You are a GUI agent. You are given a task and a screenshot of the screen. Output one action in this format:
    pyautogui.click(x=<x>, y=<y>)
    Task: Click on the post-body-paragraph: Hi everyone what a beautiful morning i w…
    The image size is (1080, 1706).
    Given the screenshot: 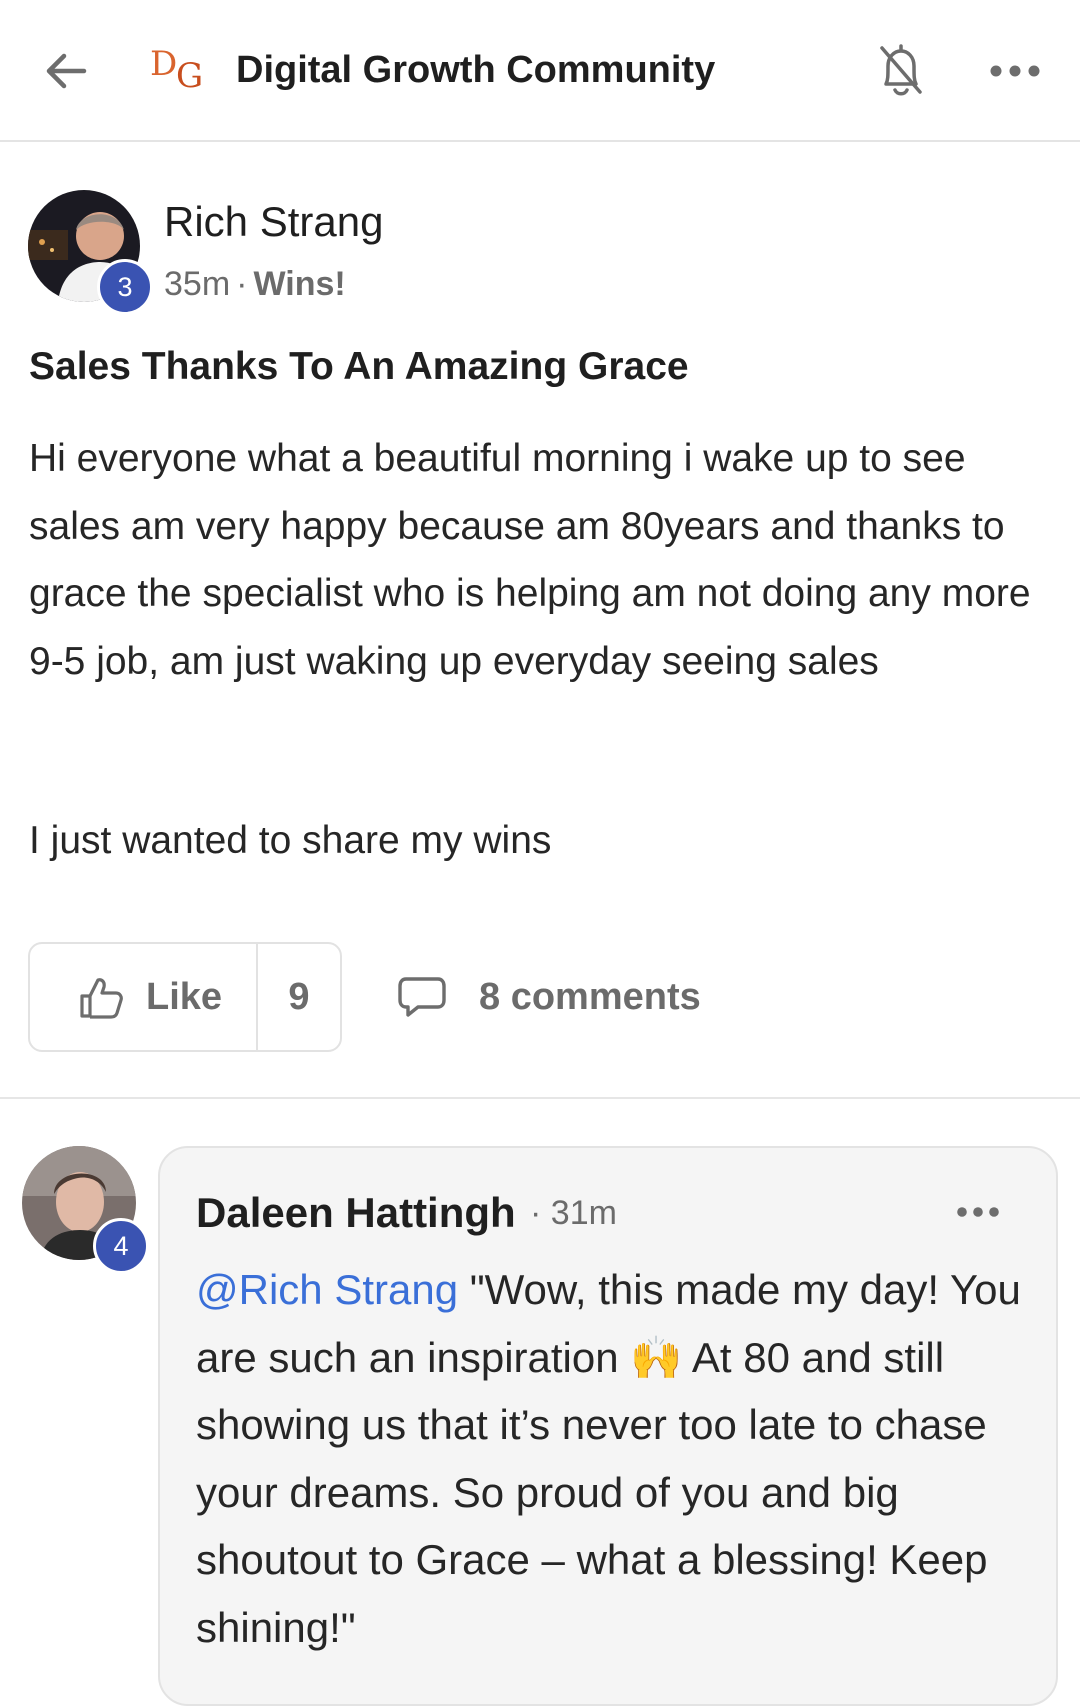 What is the action you would take?
    pyautogui.click(x=530, y=560)
    